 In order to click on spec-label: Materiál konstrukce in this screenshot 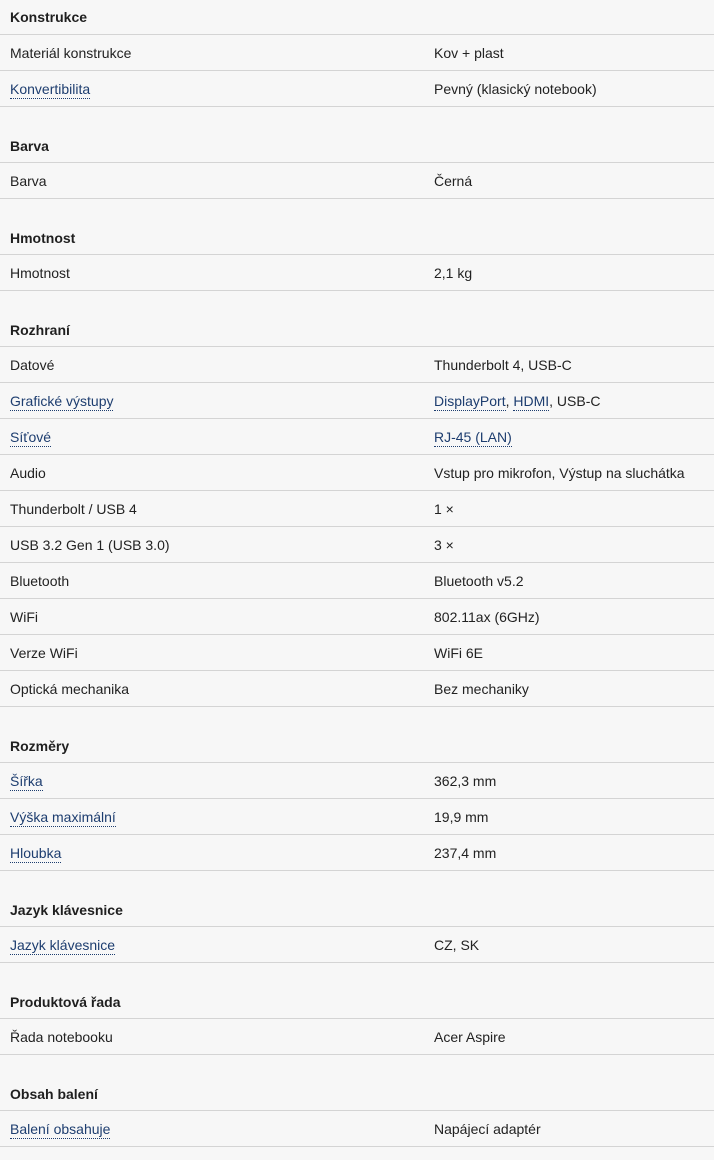, I will do `click(71, 52)`.